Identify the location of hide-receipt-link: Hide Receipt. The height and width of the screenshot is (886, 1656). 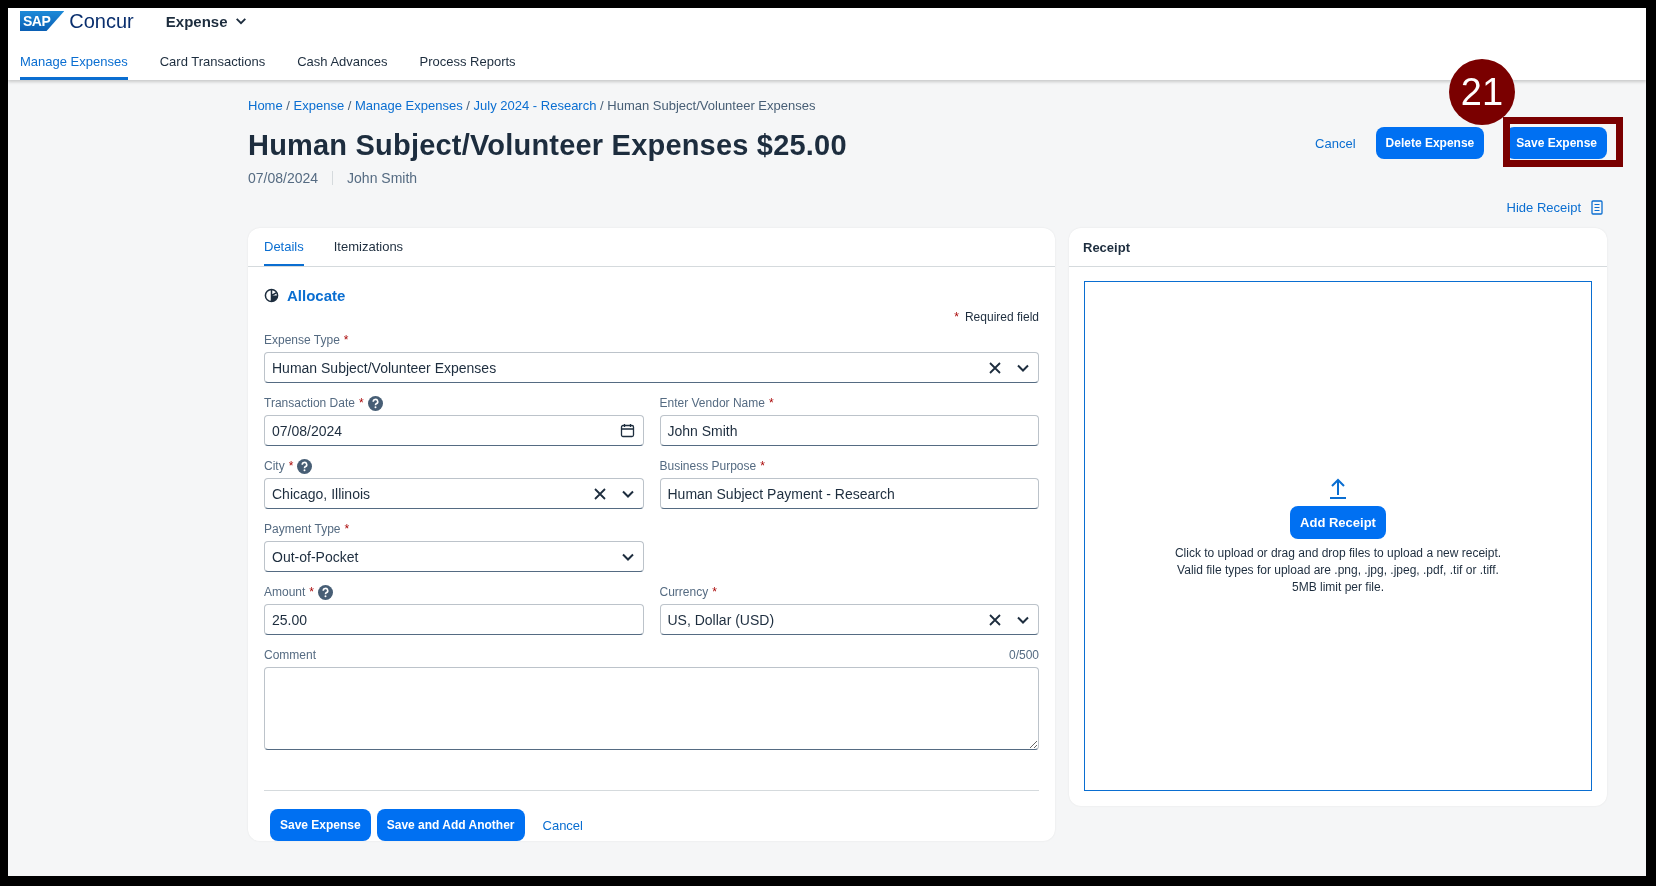
(1543, 207).